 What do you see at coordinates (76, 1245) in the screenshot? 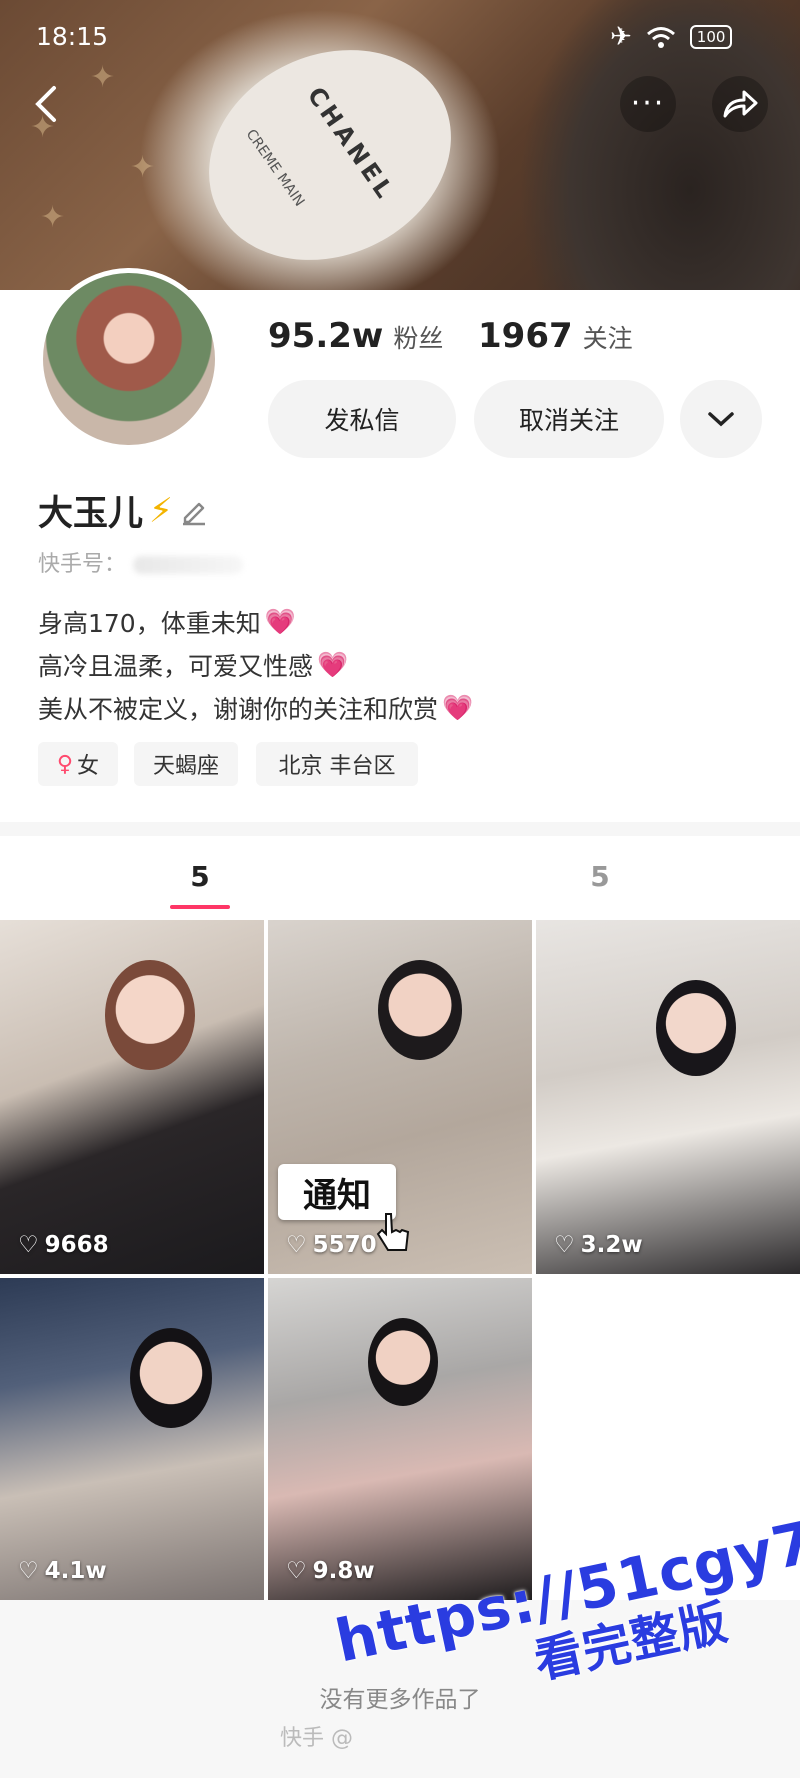
I see `video-likes-1-count: 9668` at bounding box center [76, 1245].